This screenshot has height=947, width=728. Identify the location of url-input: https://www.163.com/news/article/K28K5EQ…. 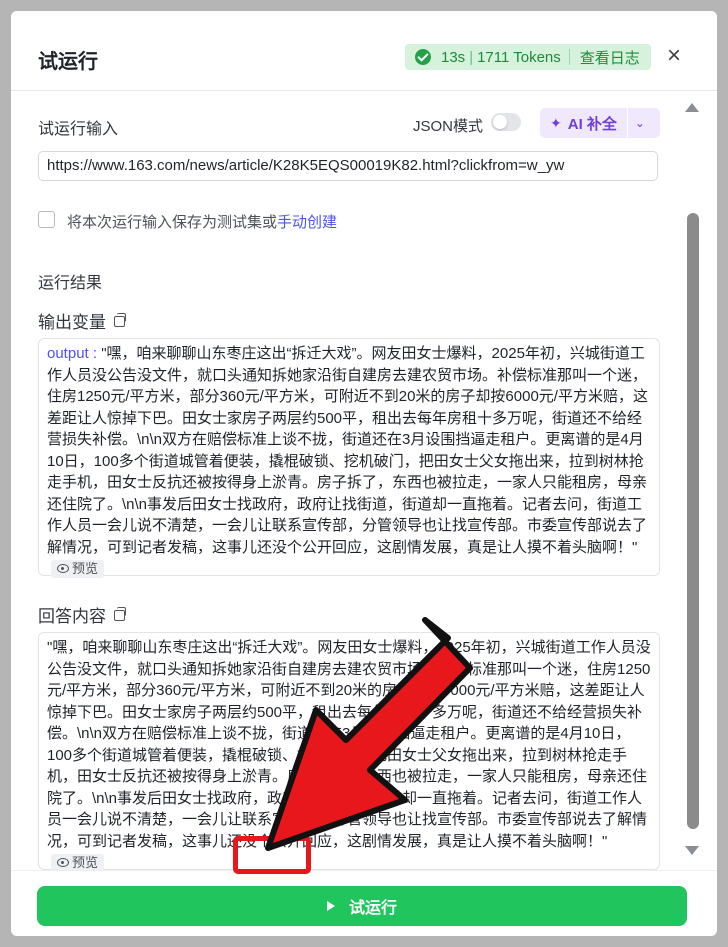
(348, 166).